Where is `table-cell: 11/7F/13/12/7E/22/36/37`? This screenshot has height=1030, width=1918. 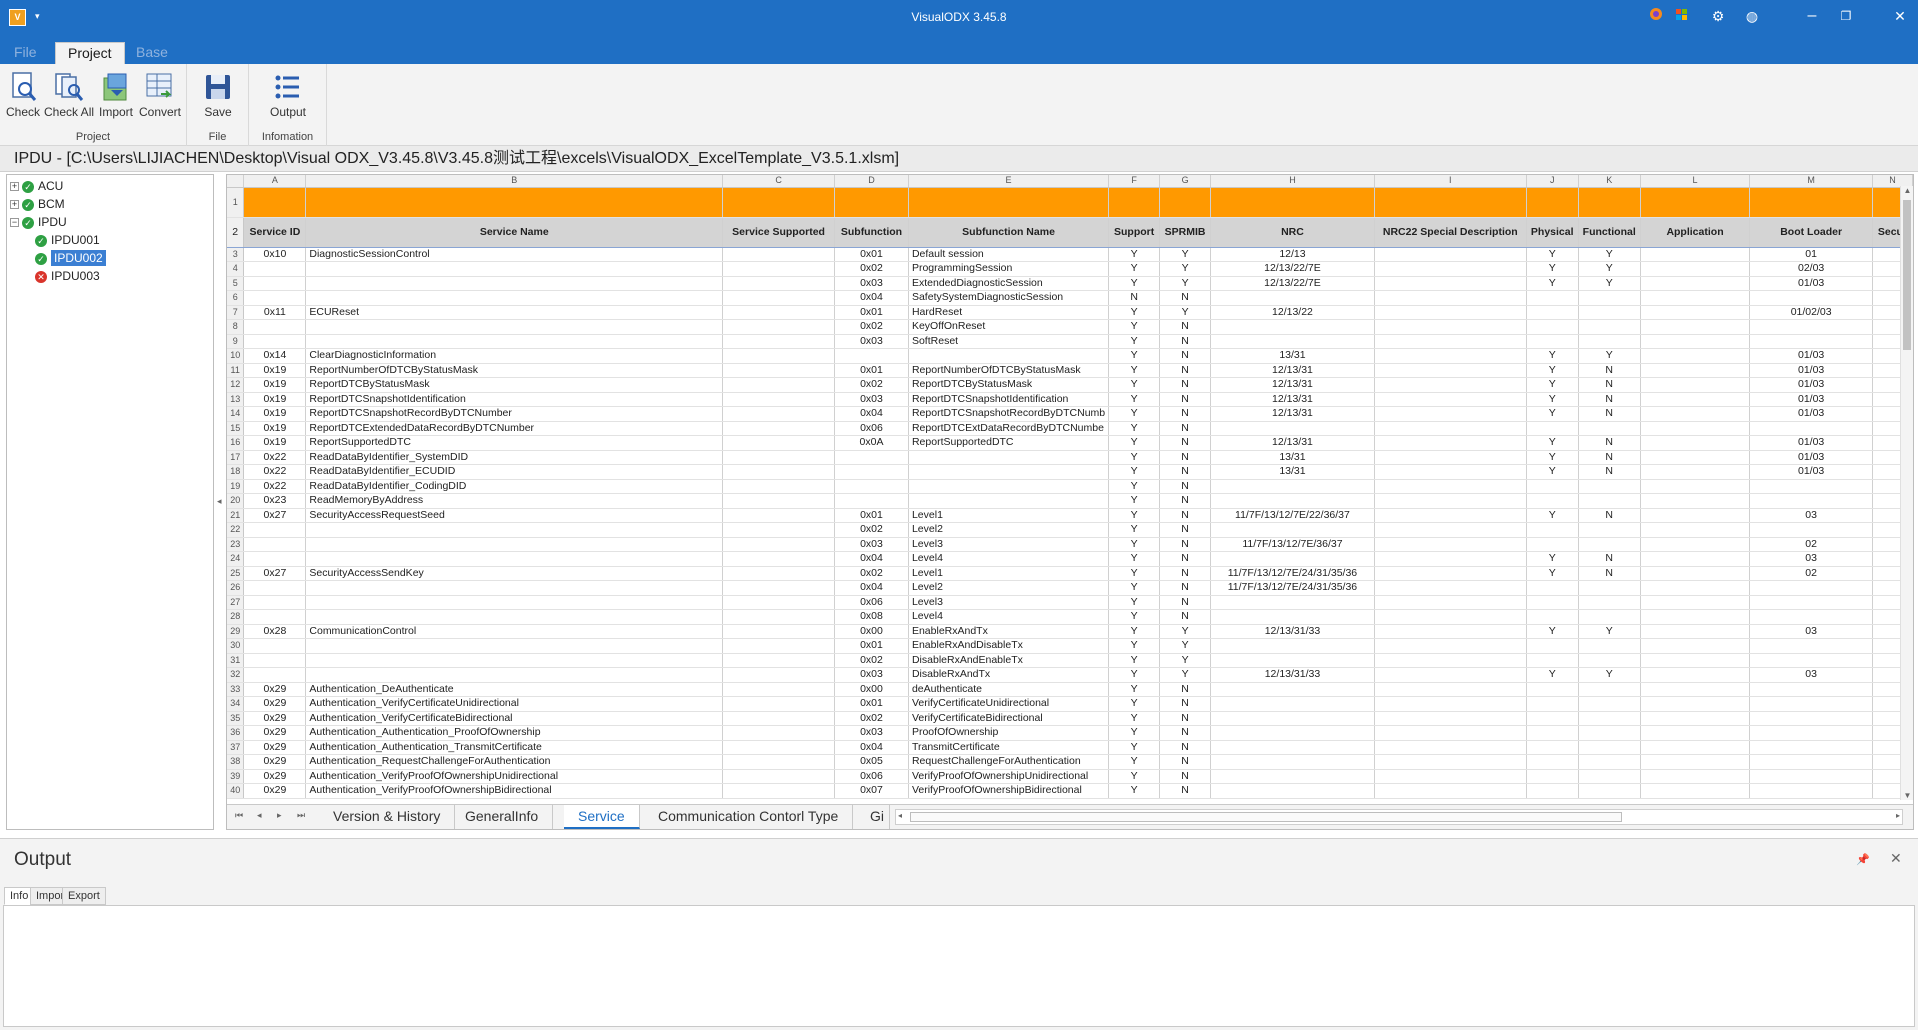
table-cell: 11/7F/13/12/7E/22/36/37 is located at coordinates (1292, 515).